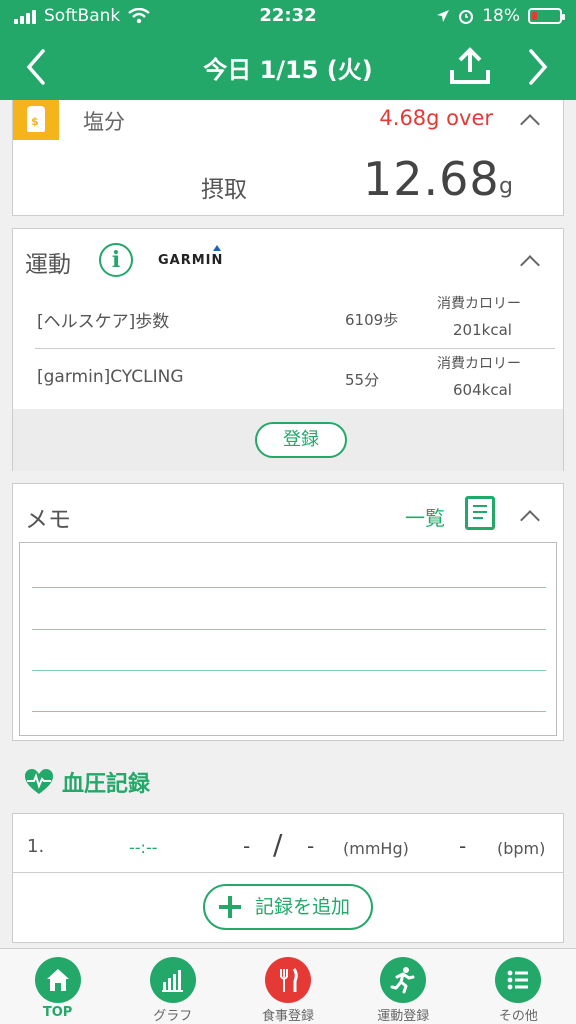 The width and height of the screenshot is (576, 1024). Describe the element at coordinates (403, 1016) in the screenshot. I see `tab-label: 運動登録` at that location.